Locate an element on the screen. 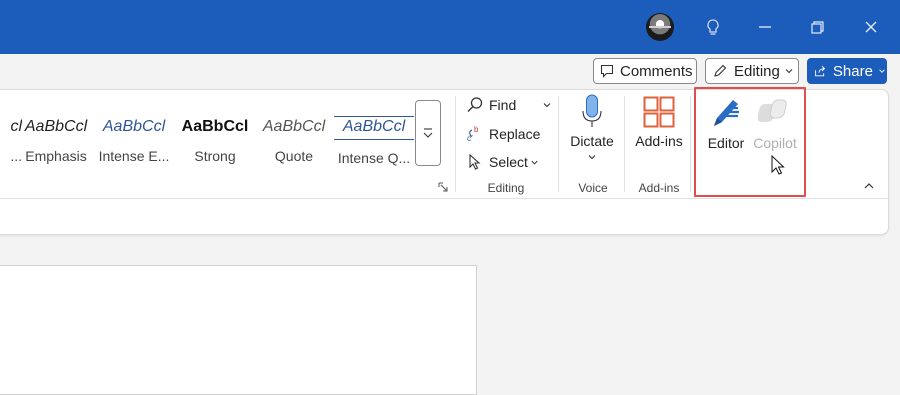 The width and height of the screenshot is (900, 395). magnifier-icon is located at coordinates (475, 104).